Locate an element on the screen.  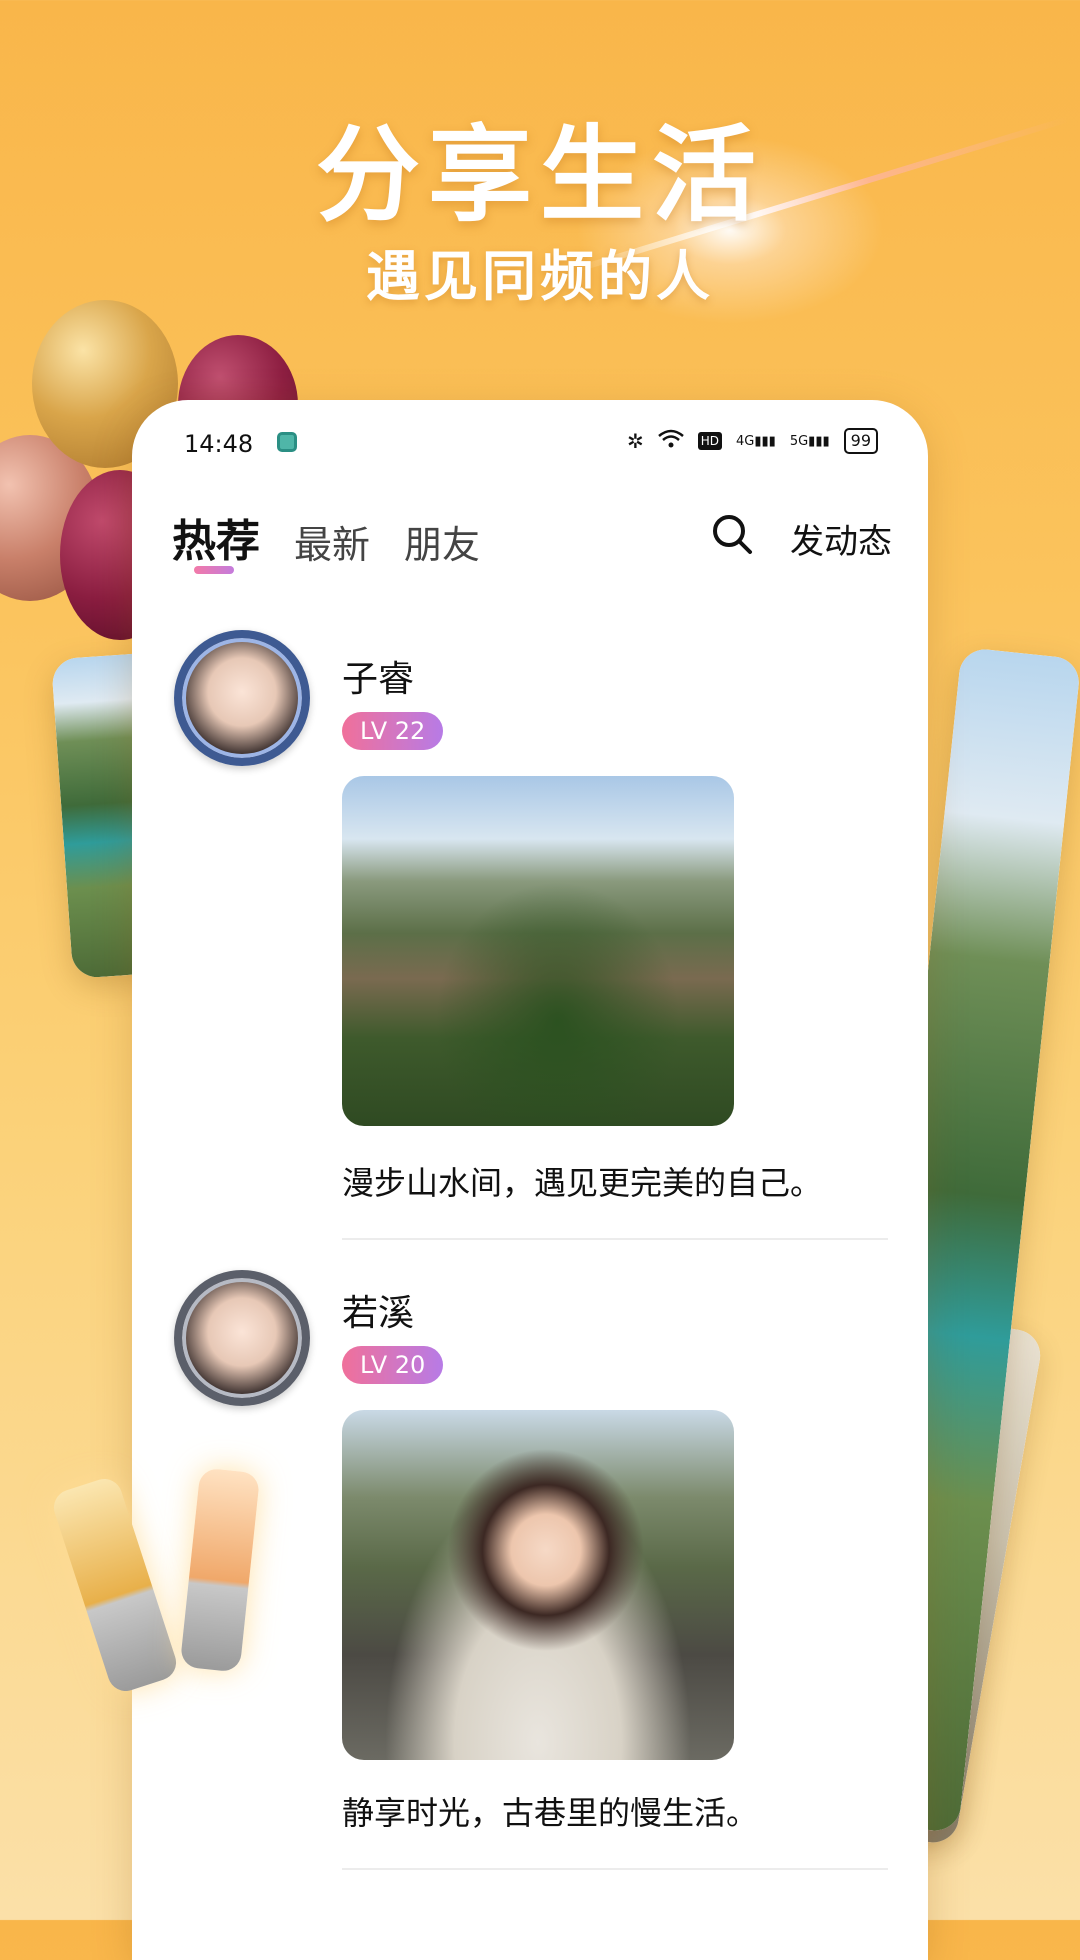
post-caption: 漫步山水间，遇见更完美的自己。 is located at coordinates (582, 1183).